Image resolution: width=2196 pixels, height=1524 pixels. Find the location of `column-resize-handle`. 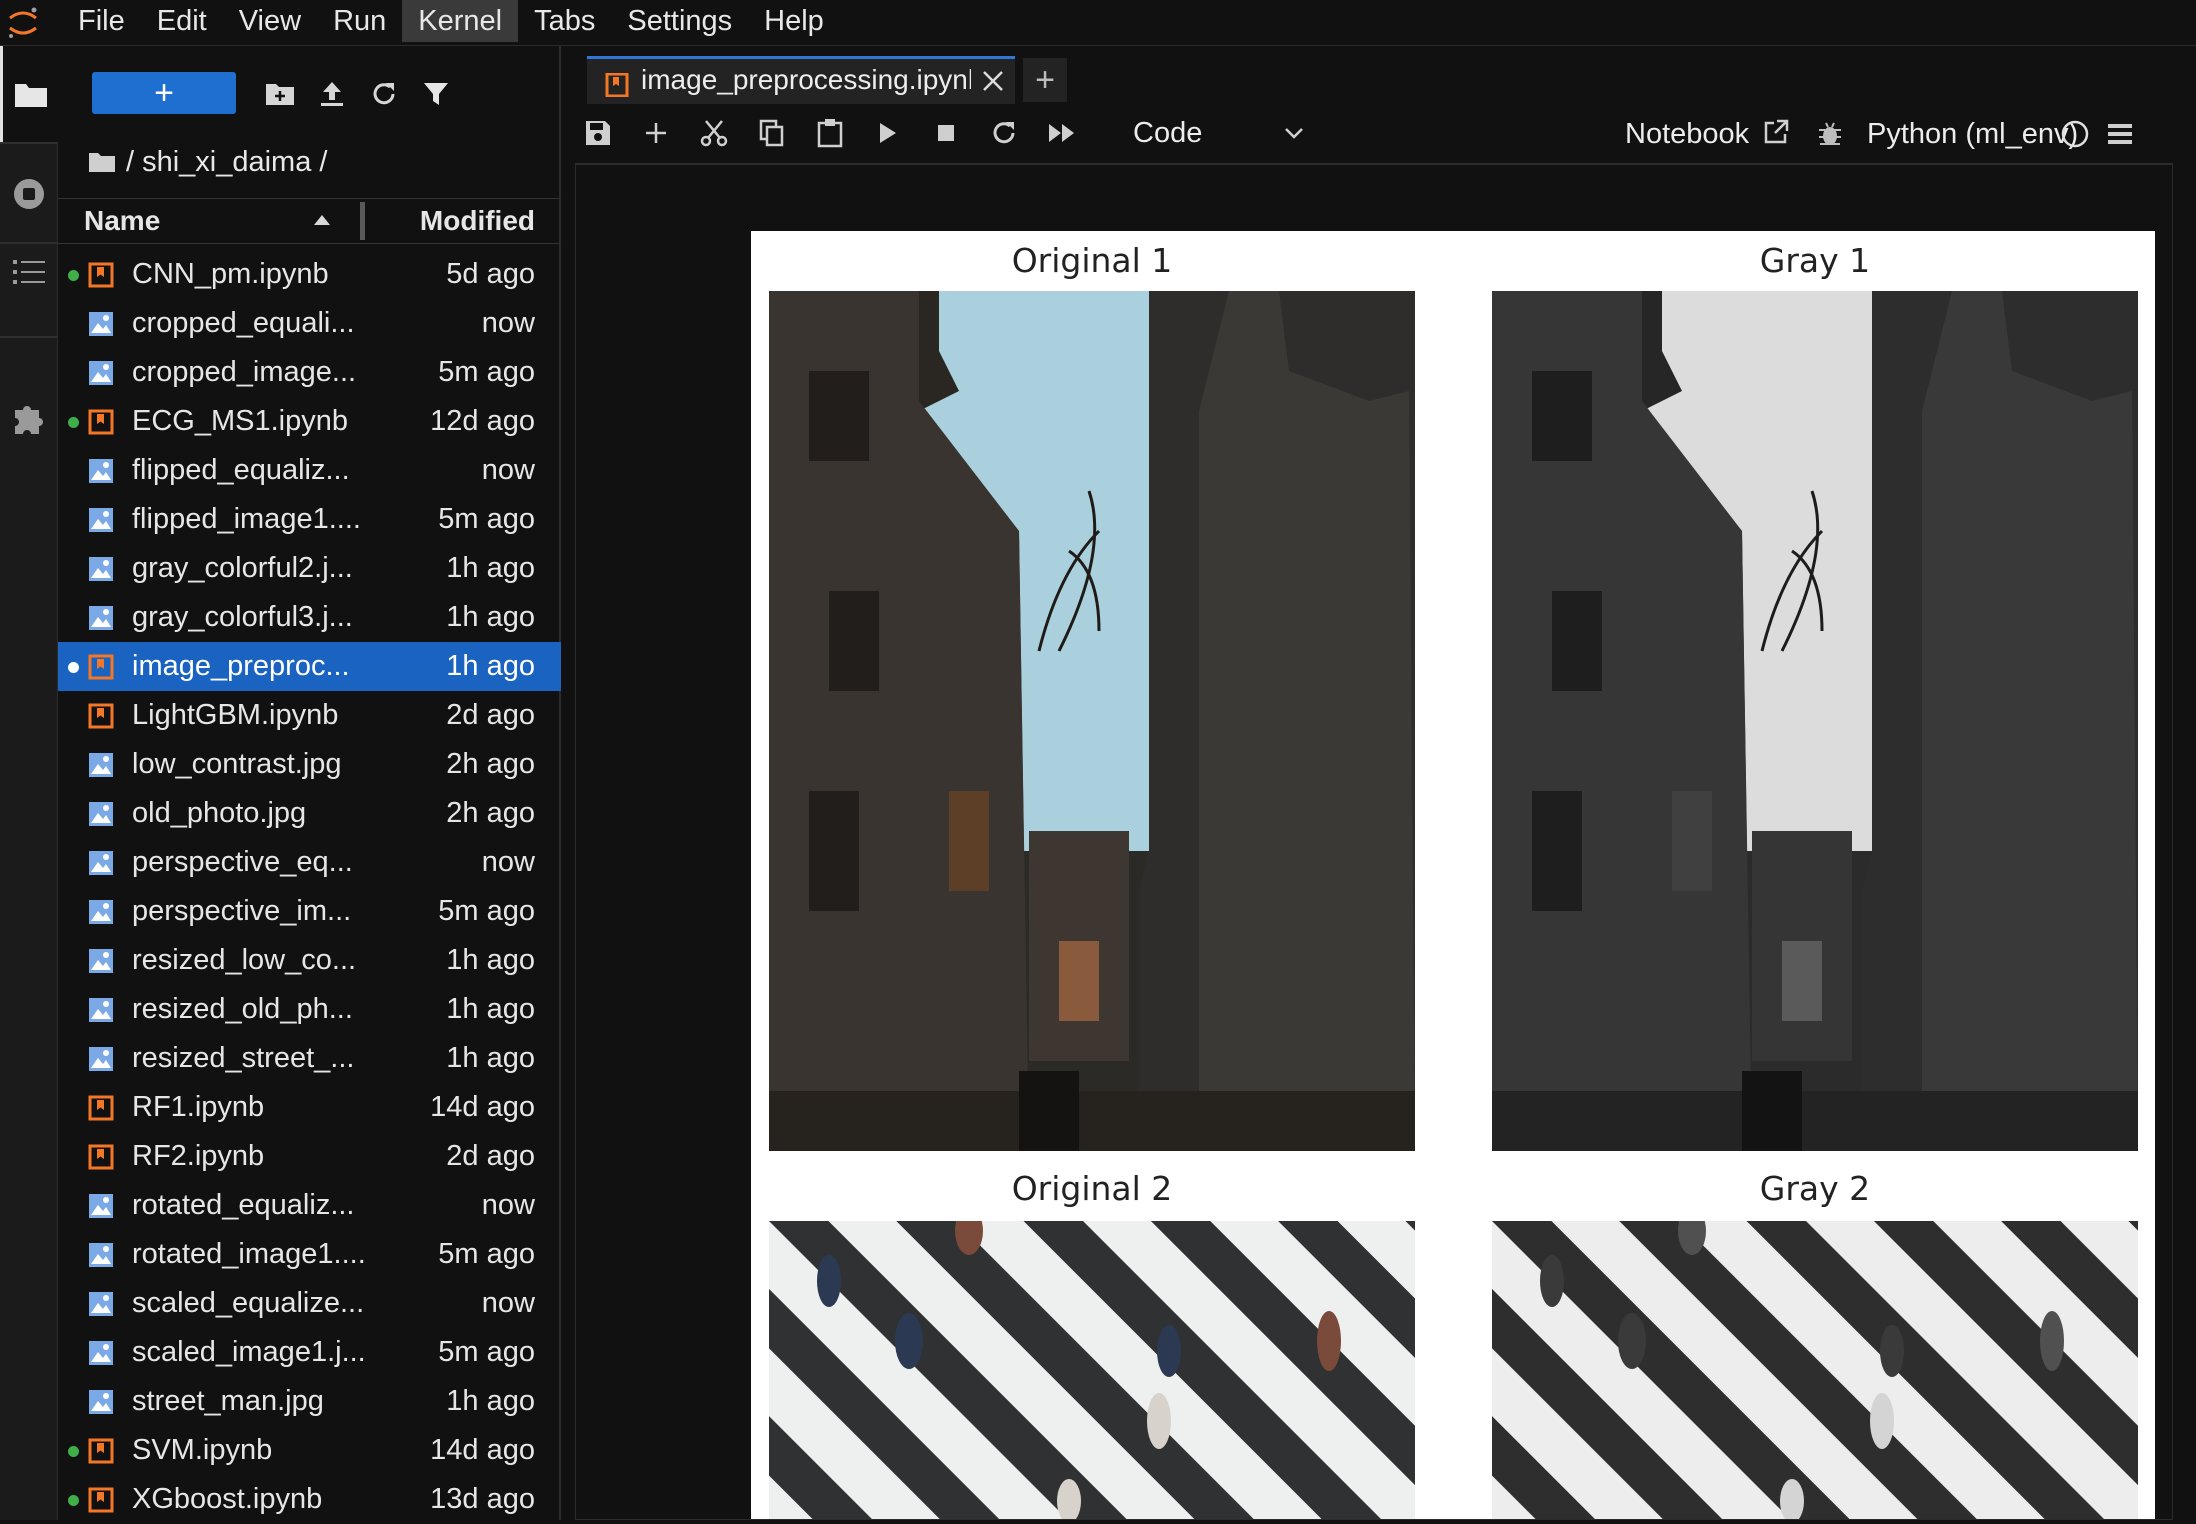

column-resize-handle is located at coordinates (362, 221).